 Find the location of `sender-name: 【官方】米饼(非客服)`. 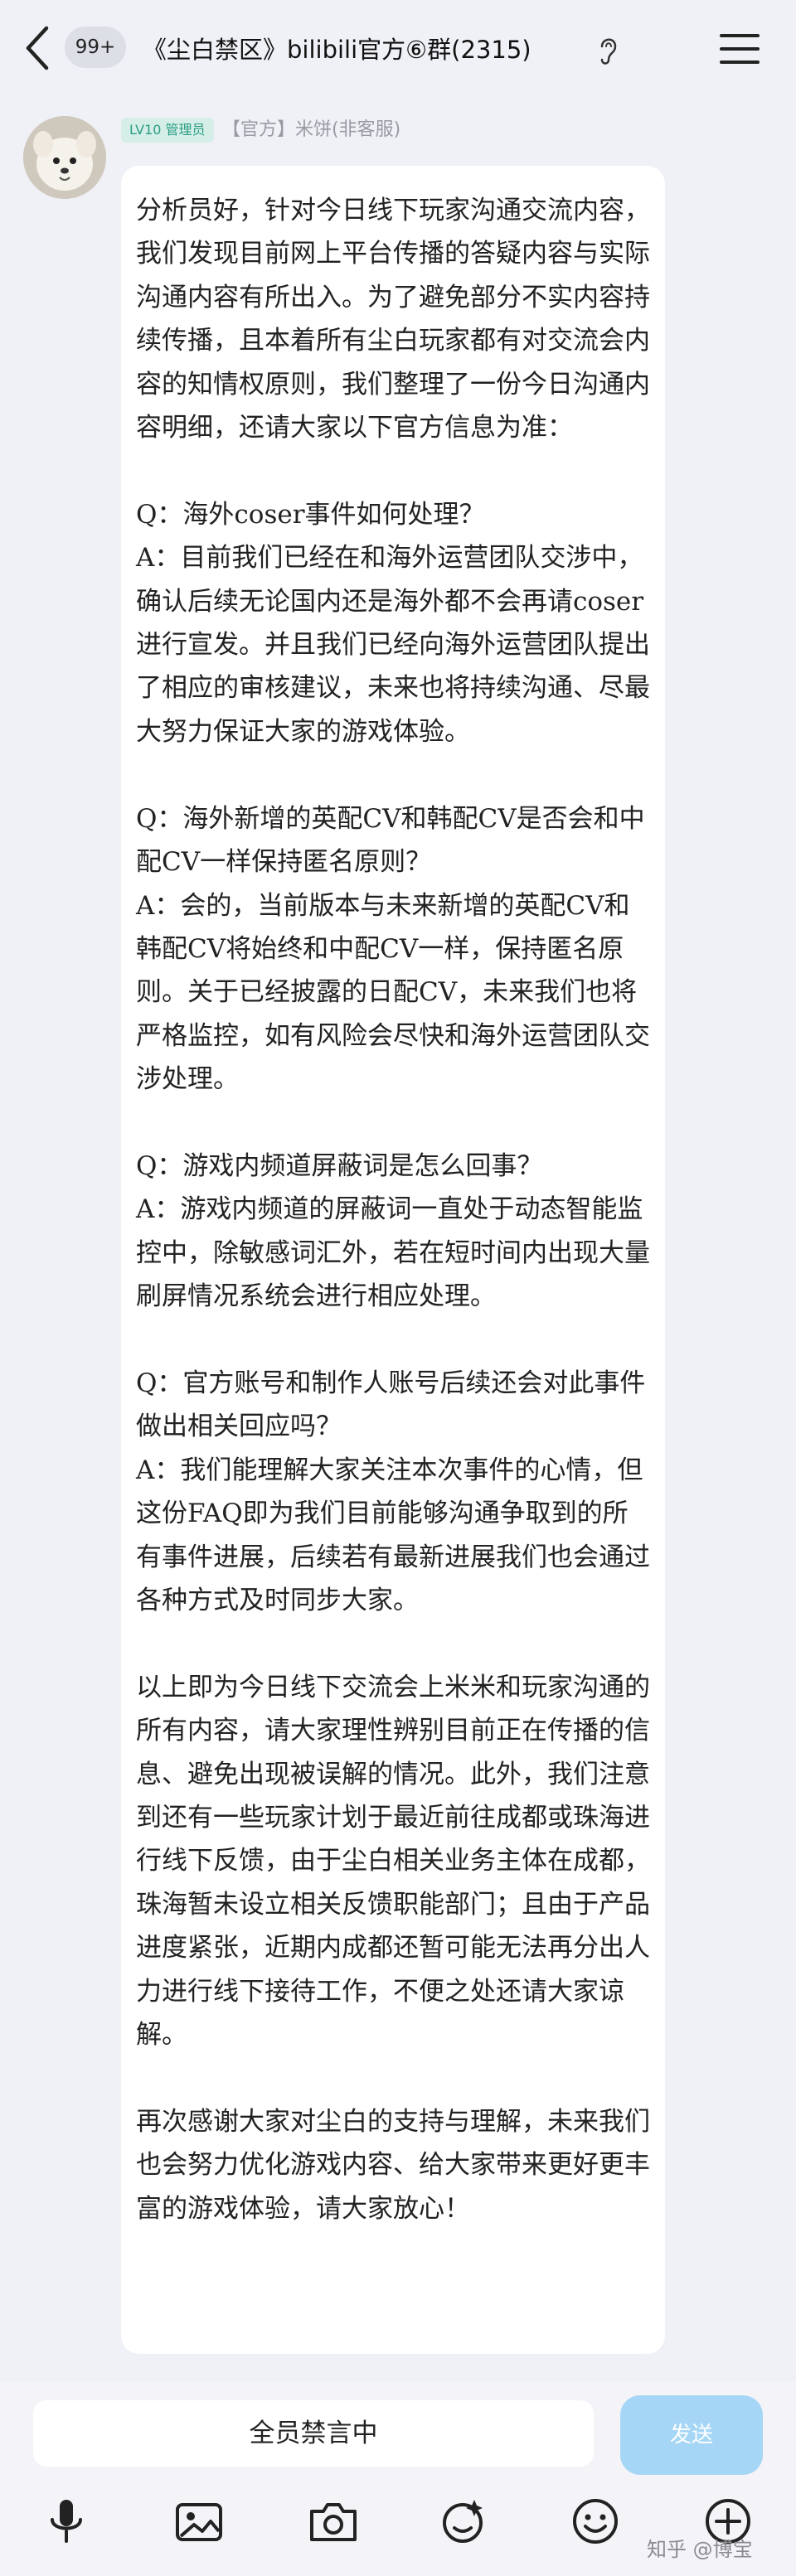

sender-name: 【官方】米饼(非客服) is located at coordinates (311, 130).